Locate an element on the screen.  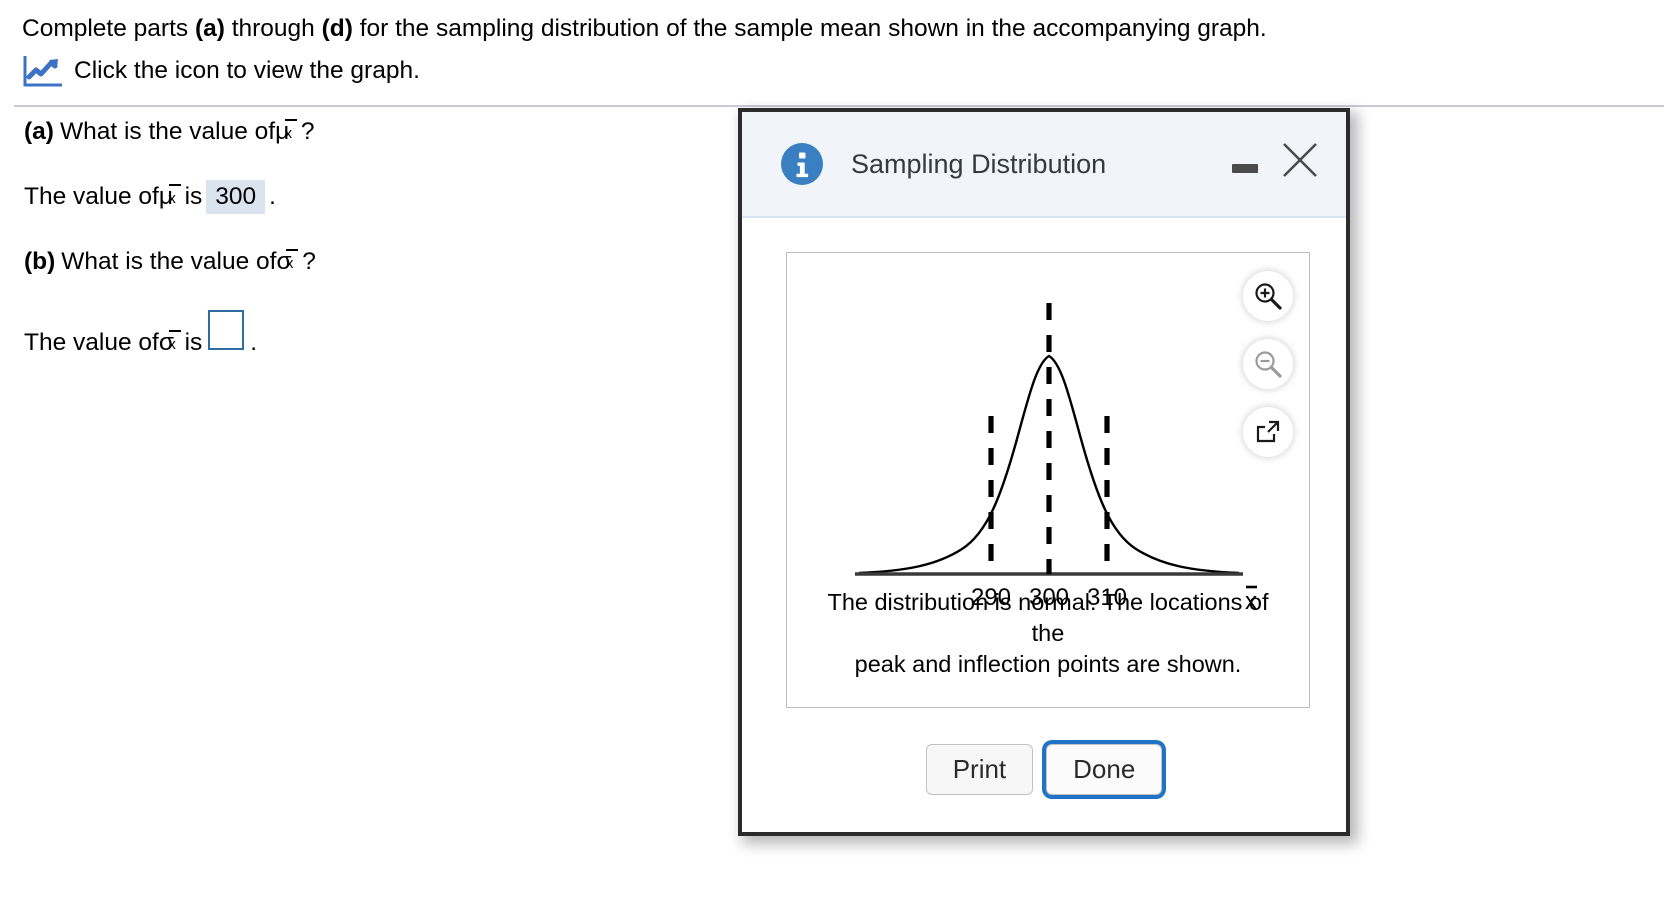
part-b-text: What is the value of is located at coordinates (169, 261).